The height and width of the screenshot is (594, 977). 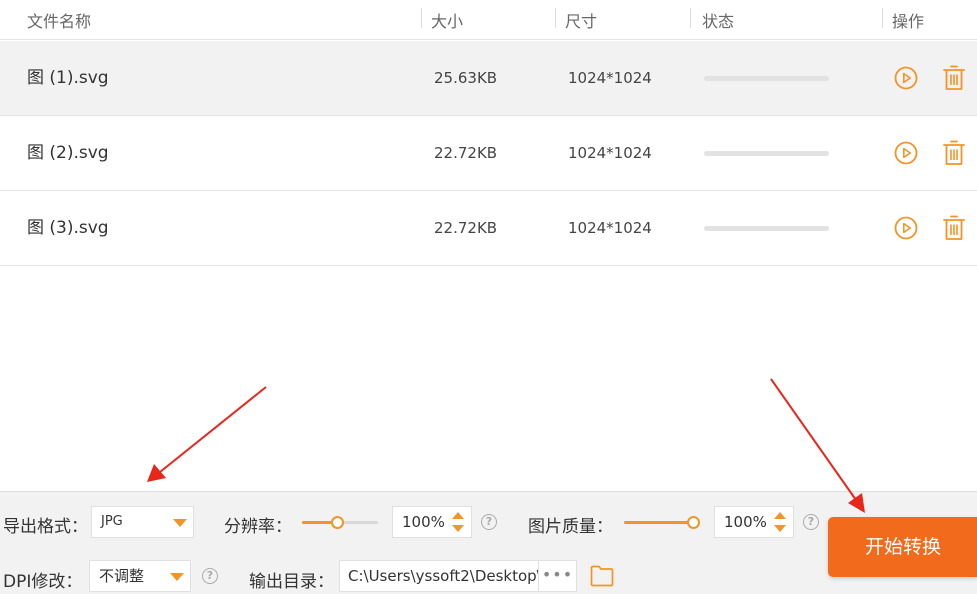 I want to click on quality-spinbox: 100%, so click(x=754, y=522).